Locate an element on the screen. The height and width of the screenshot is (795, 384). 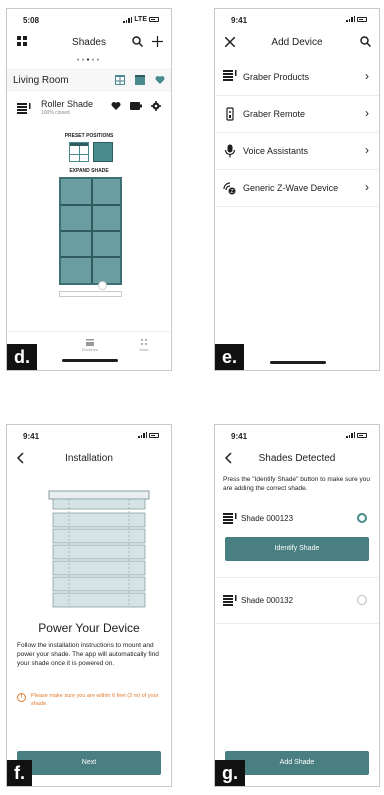
page-title: Shades is located at coordinates (89, 42).